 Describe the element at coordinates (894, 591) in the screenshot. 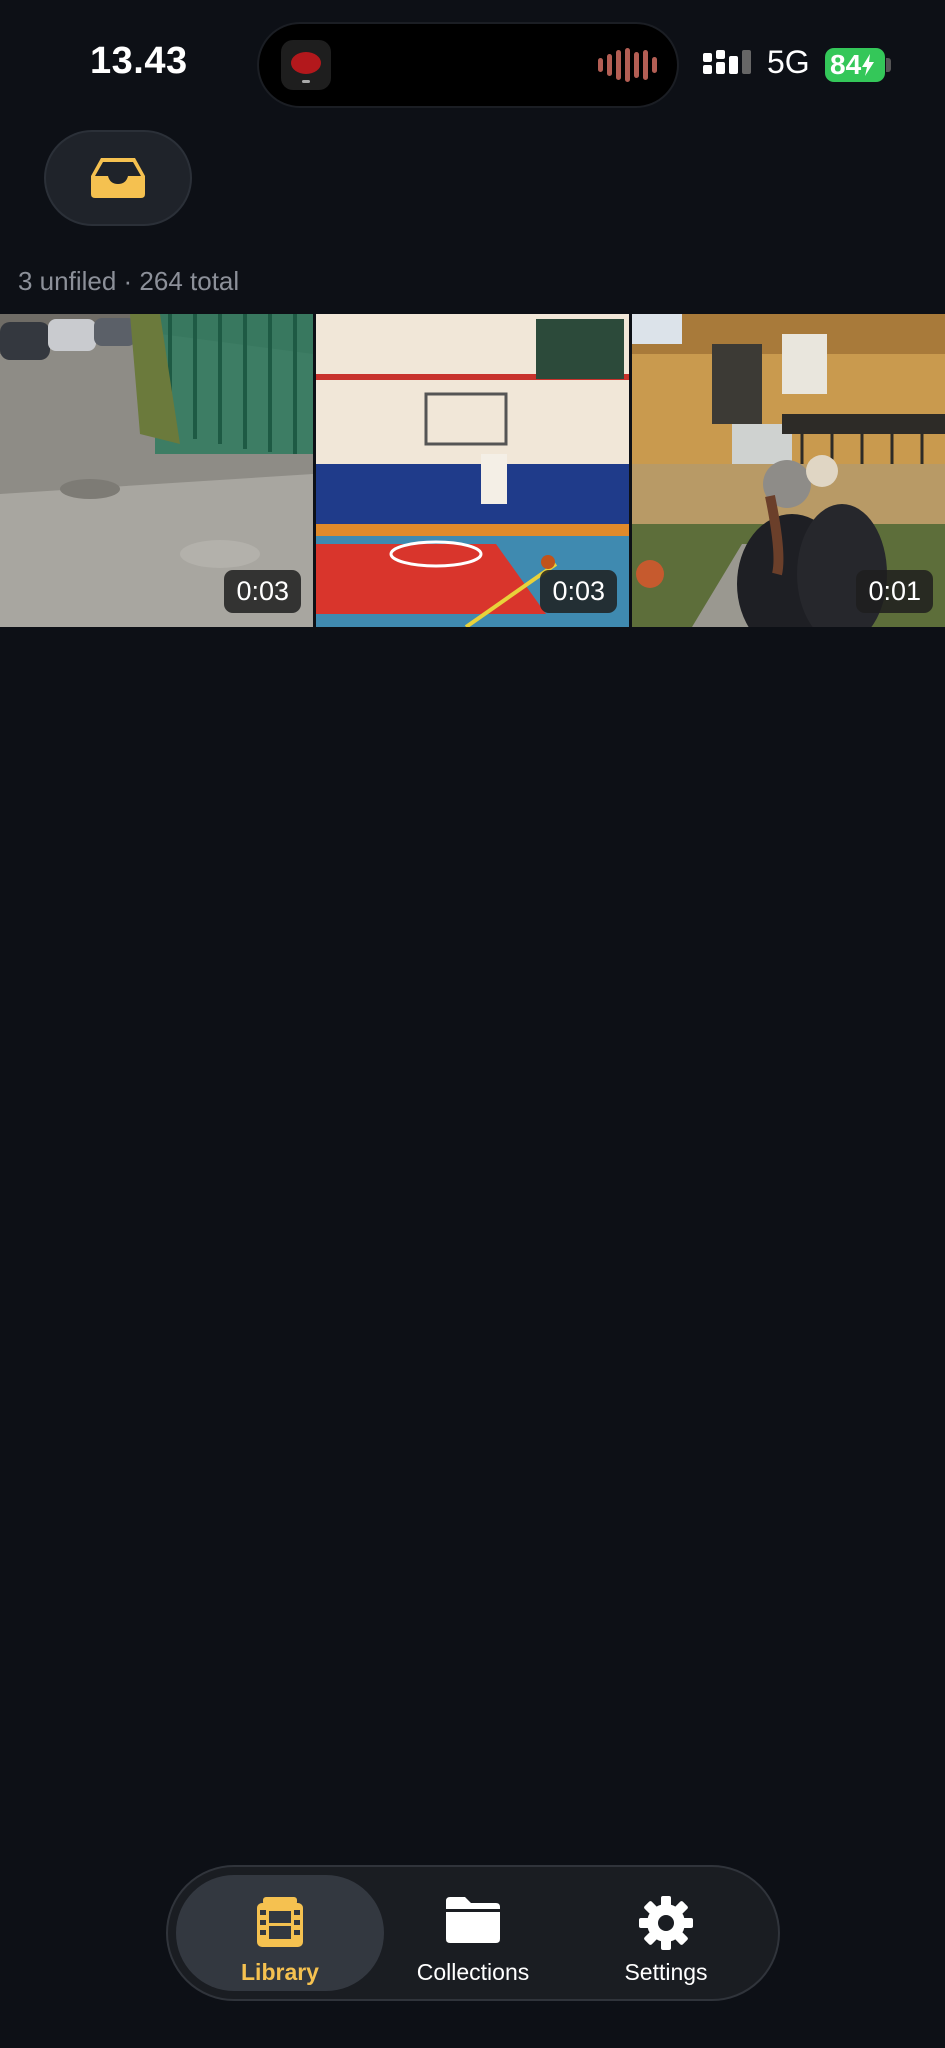

I see `video-duration: 0:01` at that location.